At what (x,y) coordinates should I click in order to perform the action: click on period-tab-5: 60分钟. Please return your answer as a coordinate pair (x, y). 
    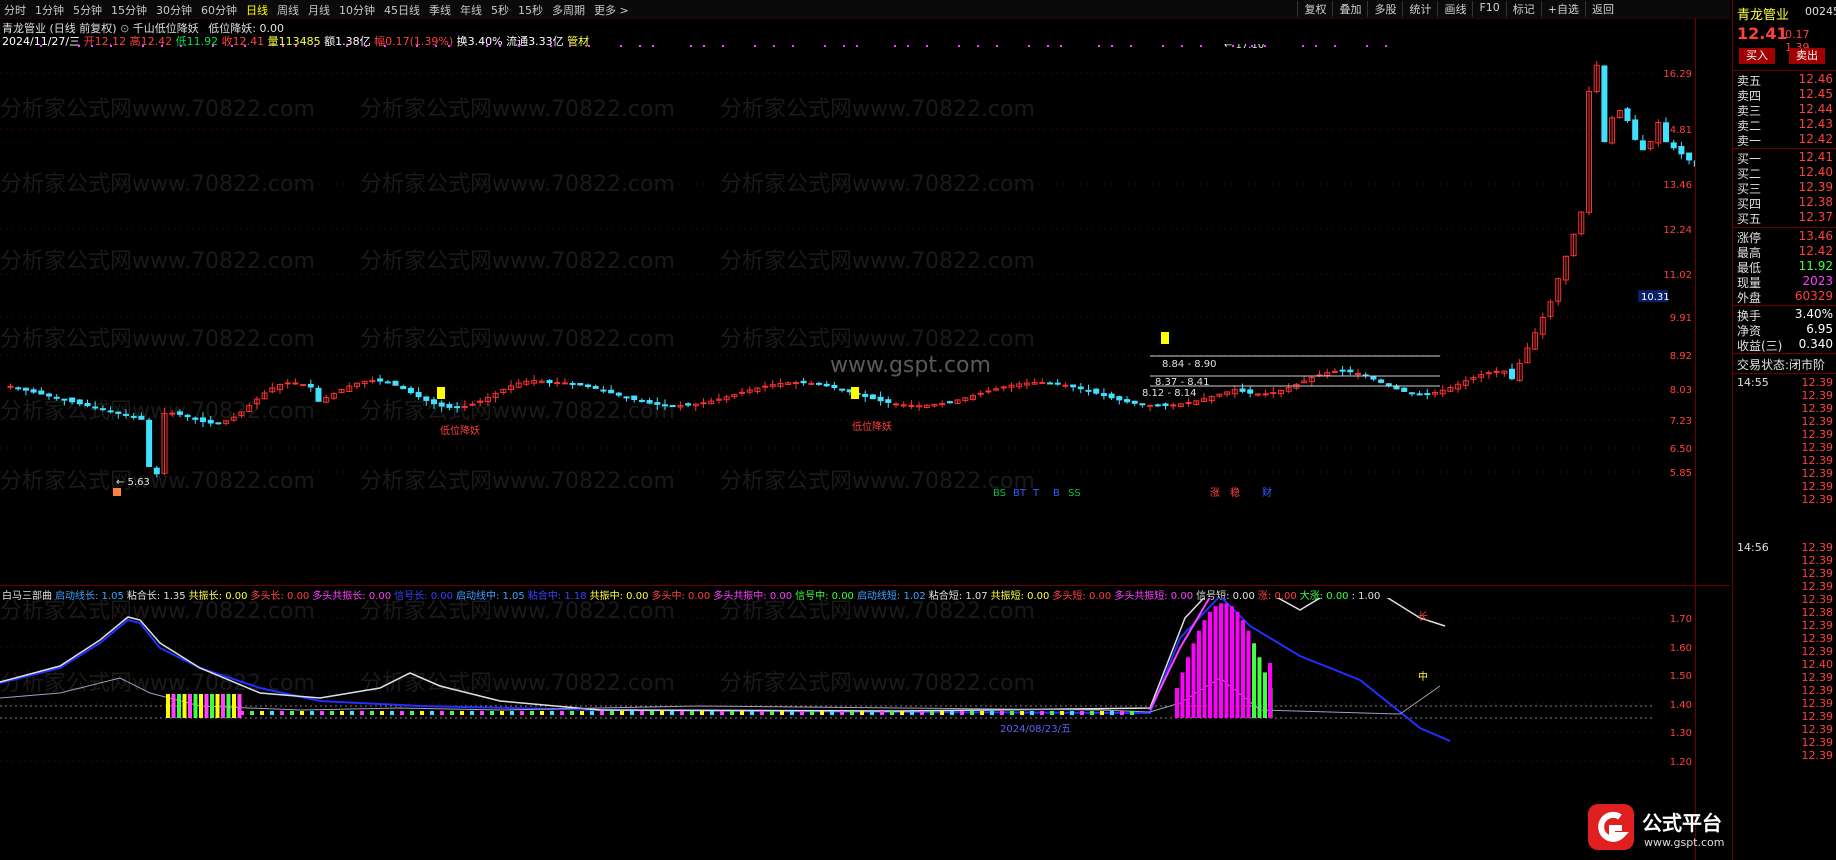
    Looking at the image, I should click on (219, 10).